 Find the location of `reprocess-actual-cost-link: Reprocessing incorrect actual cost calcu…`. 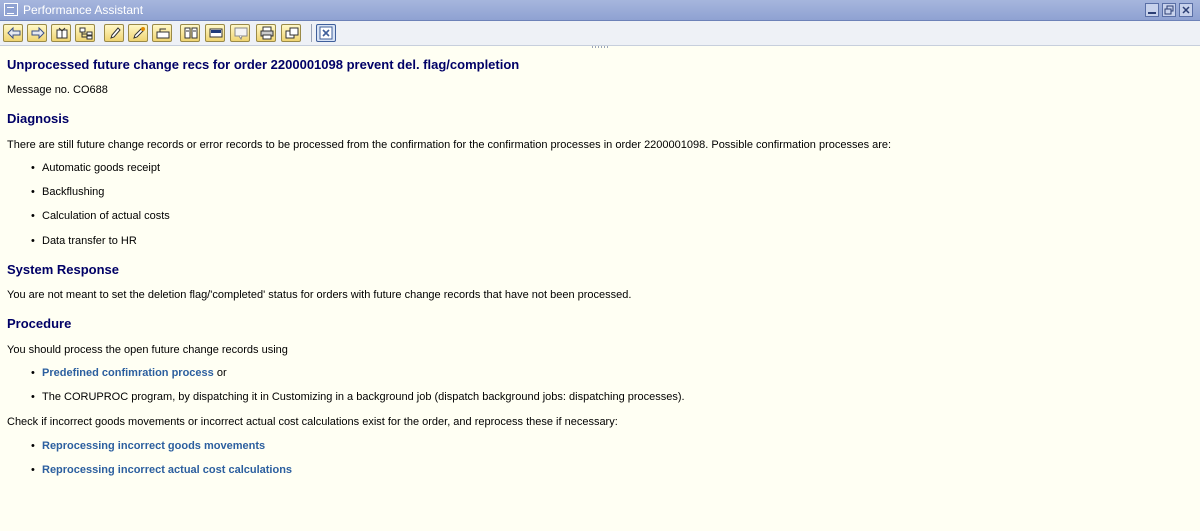

reprocess-actual-cost-link: Reprocessing incorrect actual cost calcu… is located at coordinates (167, 470).